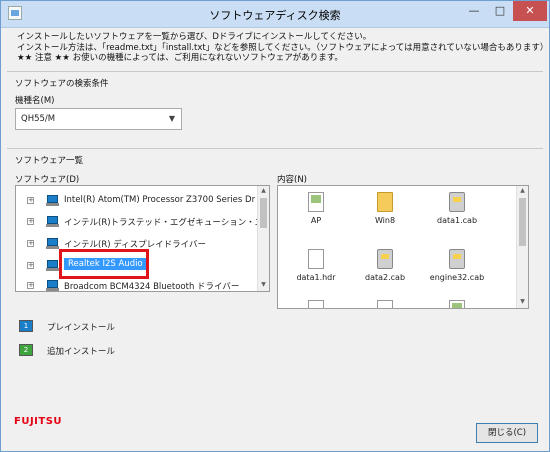  I want to click on search-section-title: ソフトウェアの検索条件, so click(62, 84).